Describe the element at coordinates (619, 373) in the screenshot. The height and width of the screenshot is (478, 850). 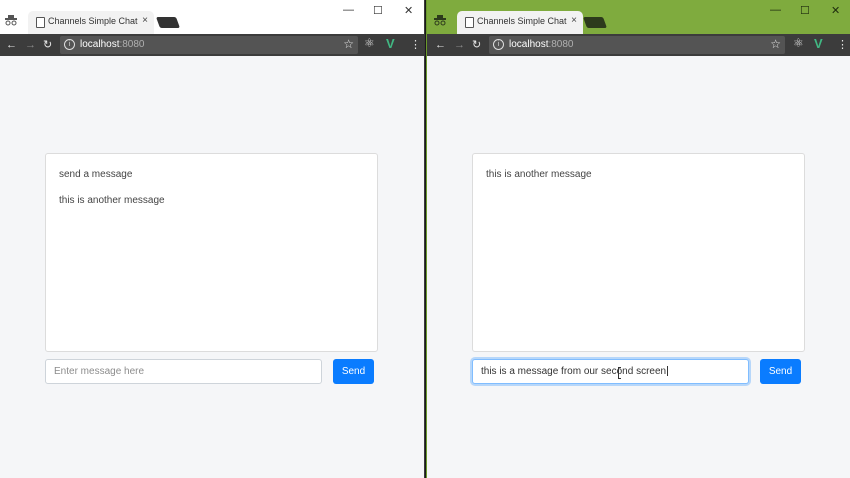
I see `ibeam-cursor-icon` at that location.